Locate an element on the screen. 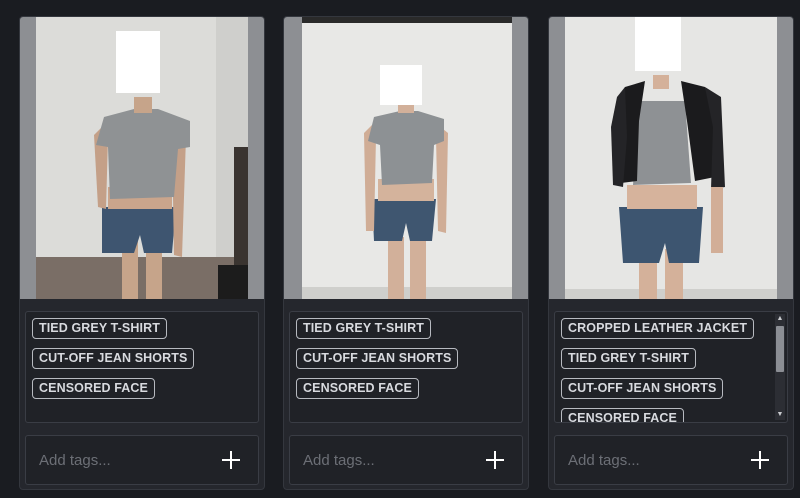  scroll-up-arrow-icon: ▲ is located at coordinates (780, 319).